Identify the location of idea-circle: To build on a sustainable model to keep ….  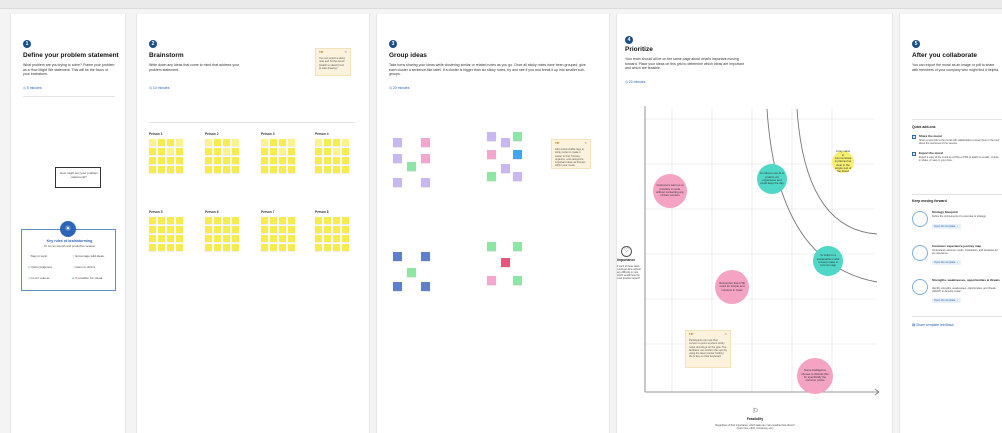
(828, 261).